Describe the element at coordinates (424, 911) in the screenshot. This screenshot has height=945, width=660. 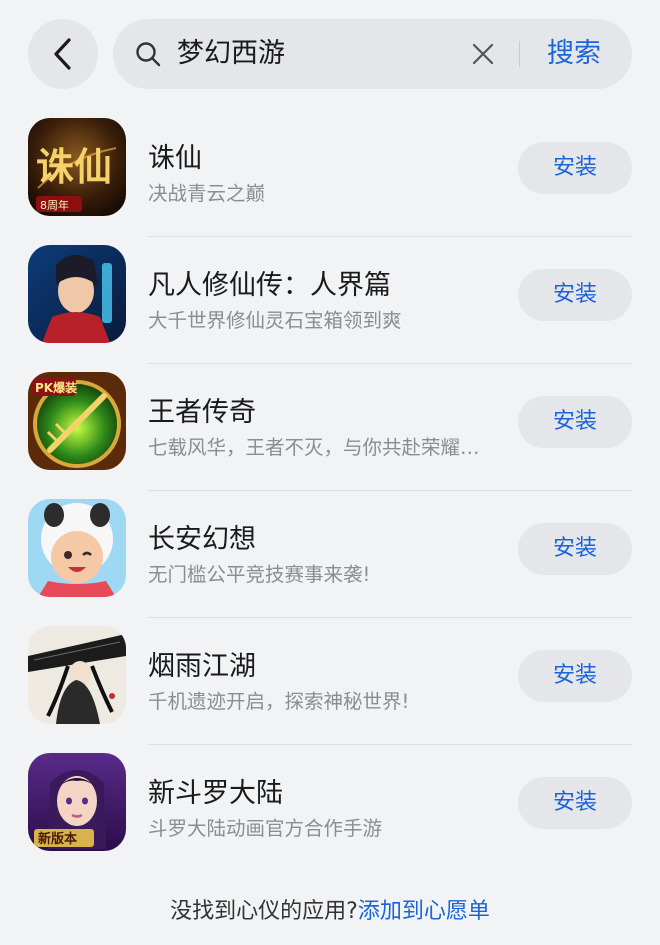
I see `add-to-wishlist-link: 添加到心愿单` at that location.